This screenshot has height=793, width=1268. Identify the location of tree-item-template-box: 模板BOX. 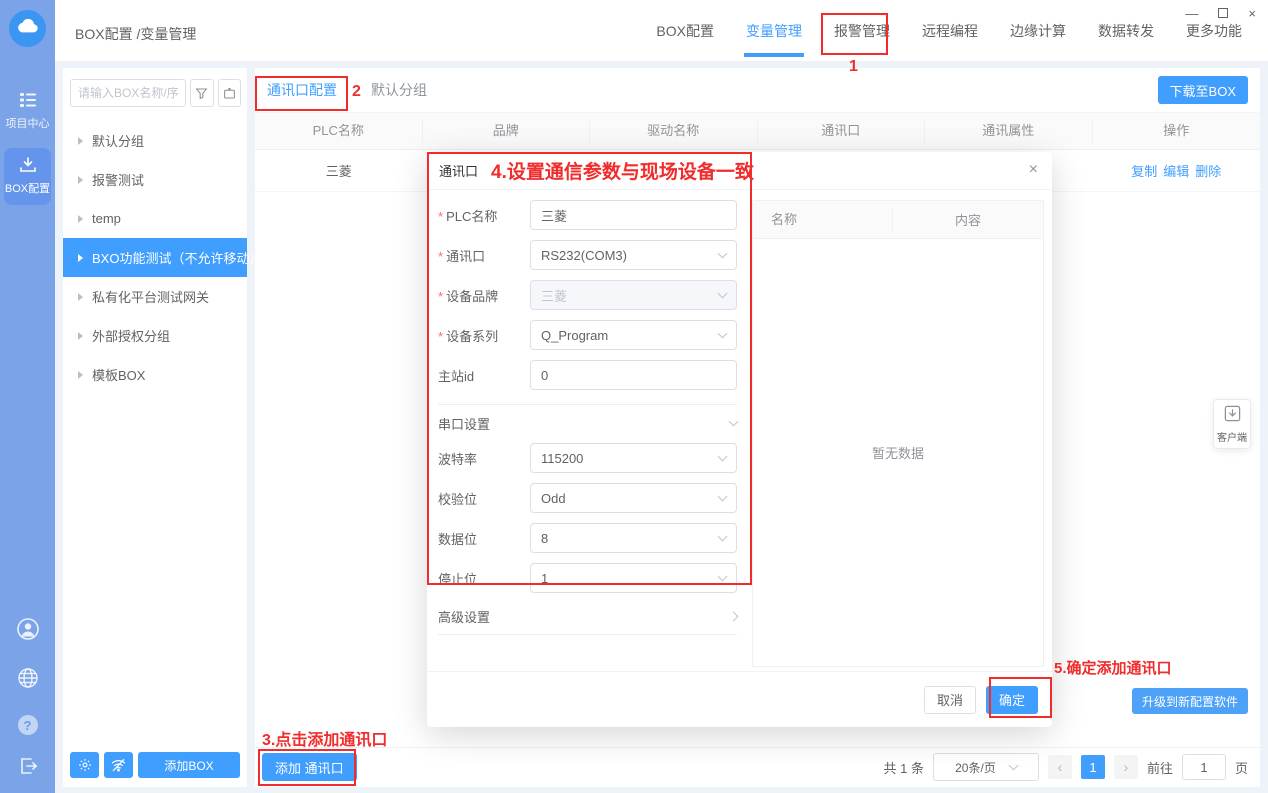
(155, 374).